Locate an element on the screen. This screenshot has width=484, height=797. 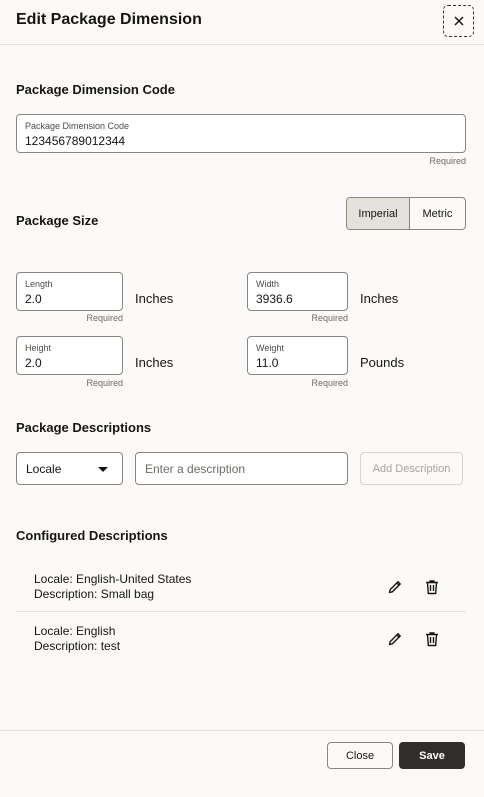
add-description-button: Add Description is located at coordinates (411, 468).